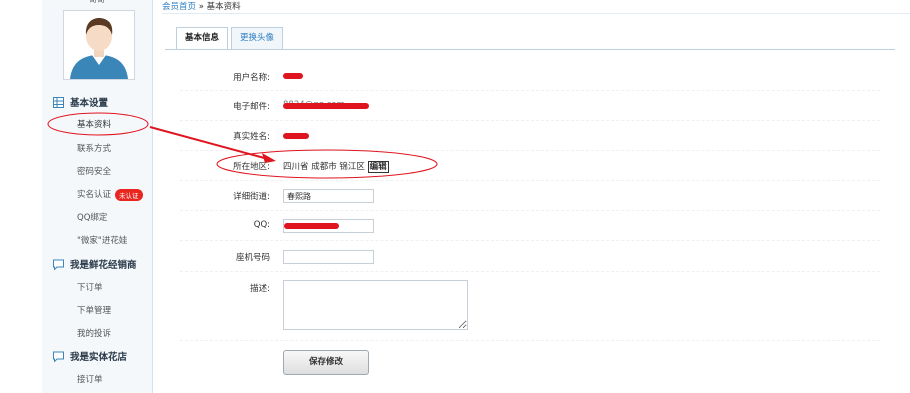 The height and width of the screenshot is (393, 910). What do you see at coordinates (179, 7) in the screenshot?
I see `breadcrumb-home-link: 会员首页` at bounding box center [179, 7].